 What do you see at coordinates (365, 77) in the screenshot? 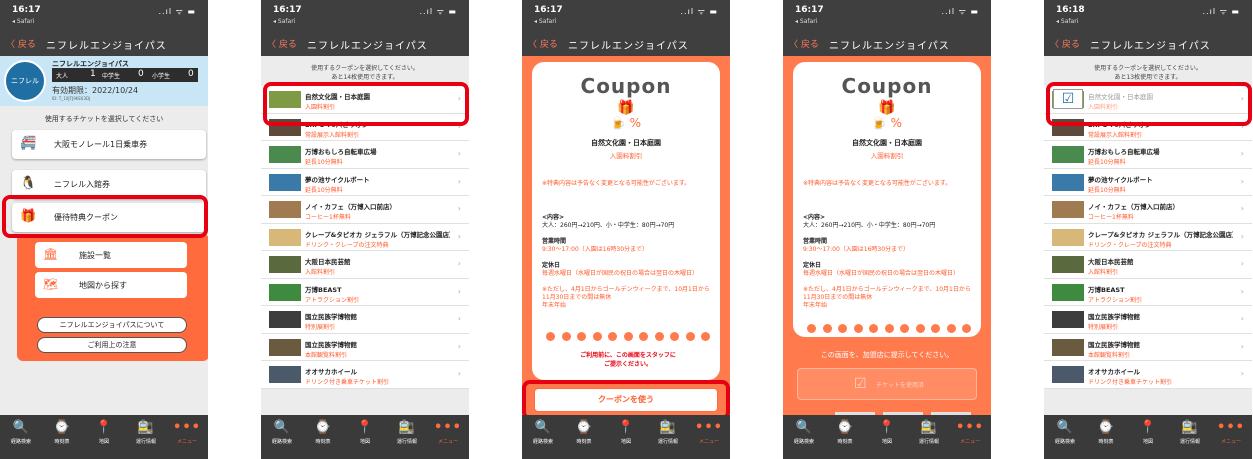
I see `remaining-count: あと14枚使用できます。` at bounding box center [365, 77].